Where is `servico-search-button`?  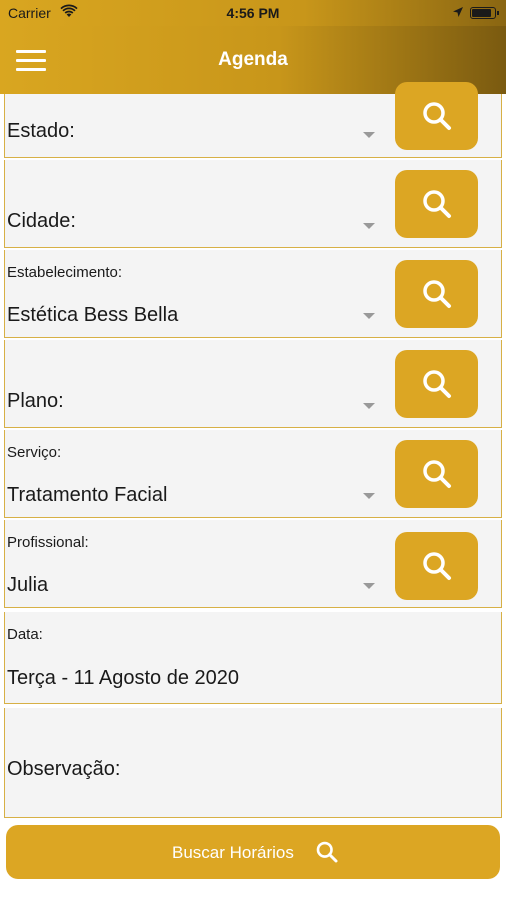 servico-search-button is located at coordinates (436, 474).